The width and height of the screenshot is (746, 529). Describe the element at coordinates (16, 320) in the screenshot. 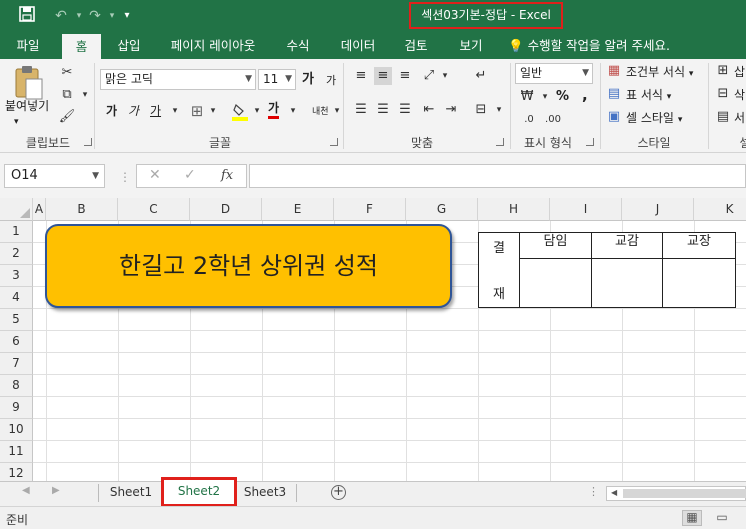

I see `row-header: 5` at that location.